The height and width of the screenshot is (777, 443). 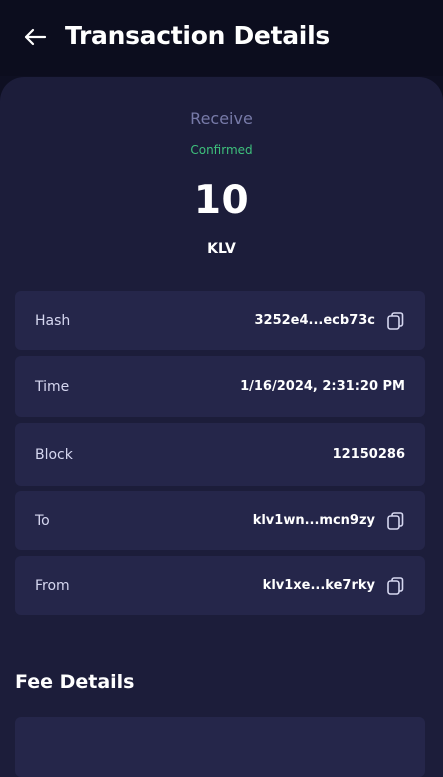 What do you see at coordinates (75, 682) in the screenshot?
I see `fee-details-heading: Fee Details` at bounding box center [75, 682].